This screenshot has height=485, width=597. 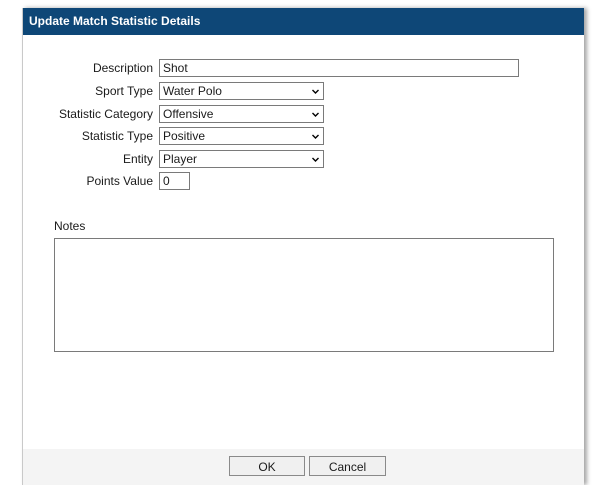 I want to click on sport-type-label: Sport Type, so click(x=124, y=91).